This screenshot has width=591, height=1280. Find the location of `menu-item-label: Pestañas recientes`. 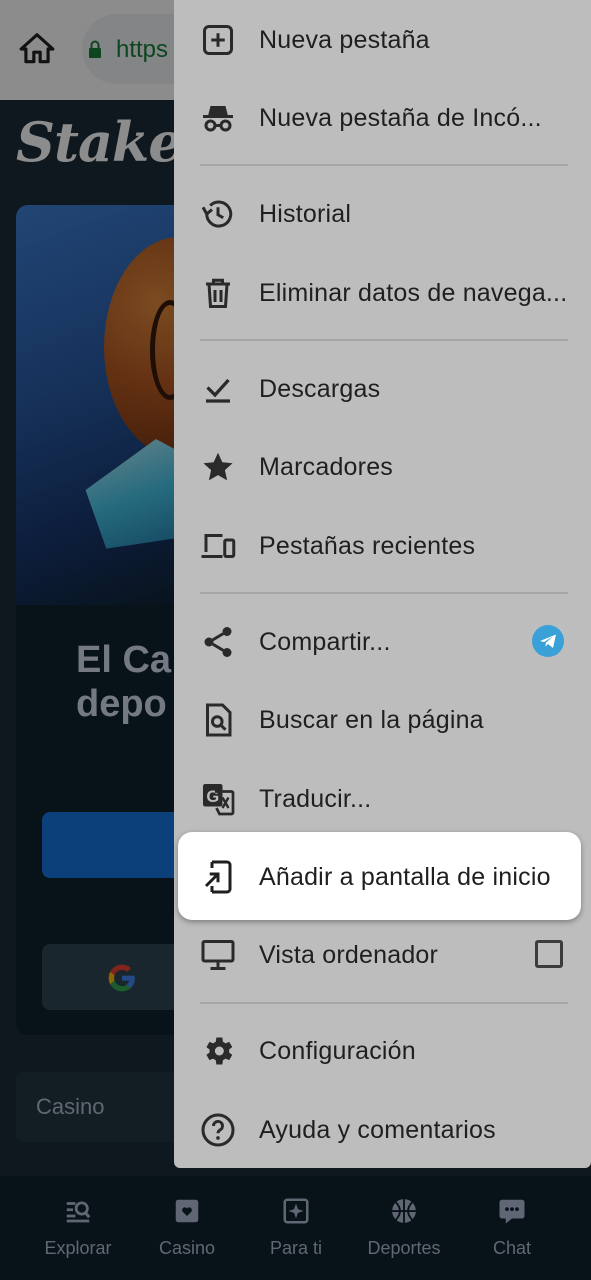

menu-item-label: Pestañas recientes is located at coordinates (367, 546).